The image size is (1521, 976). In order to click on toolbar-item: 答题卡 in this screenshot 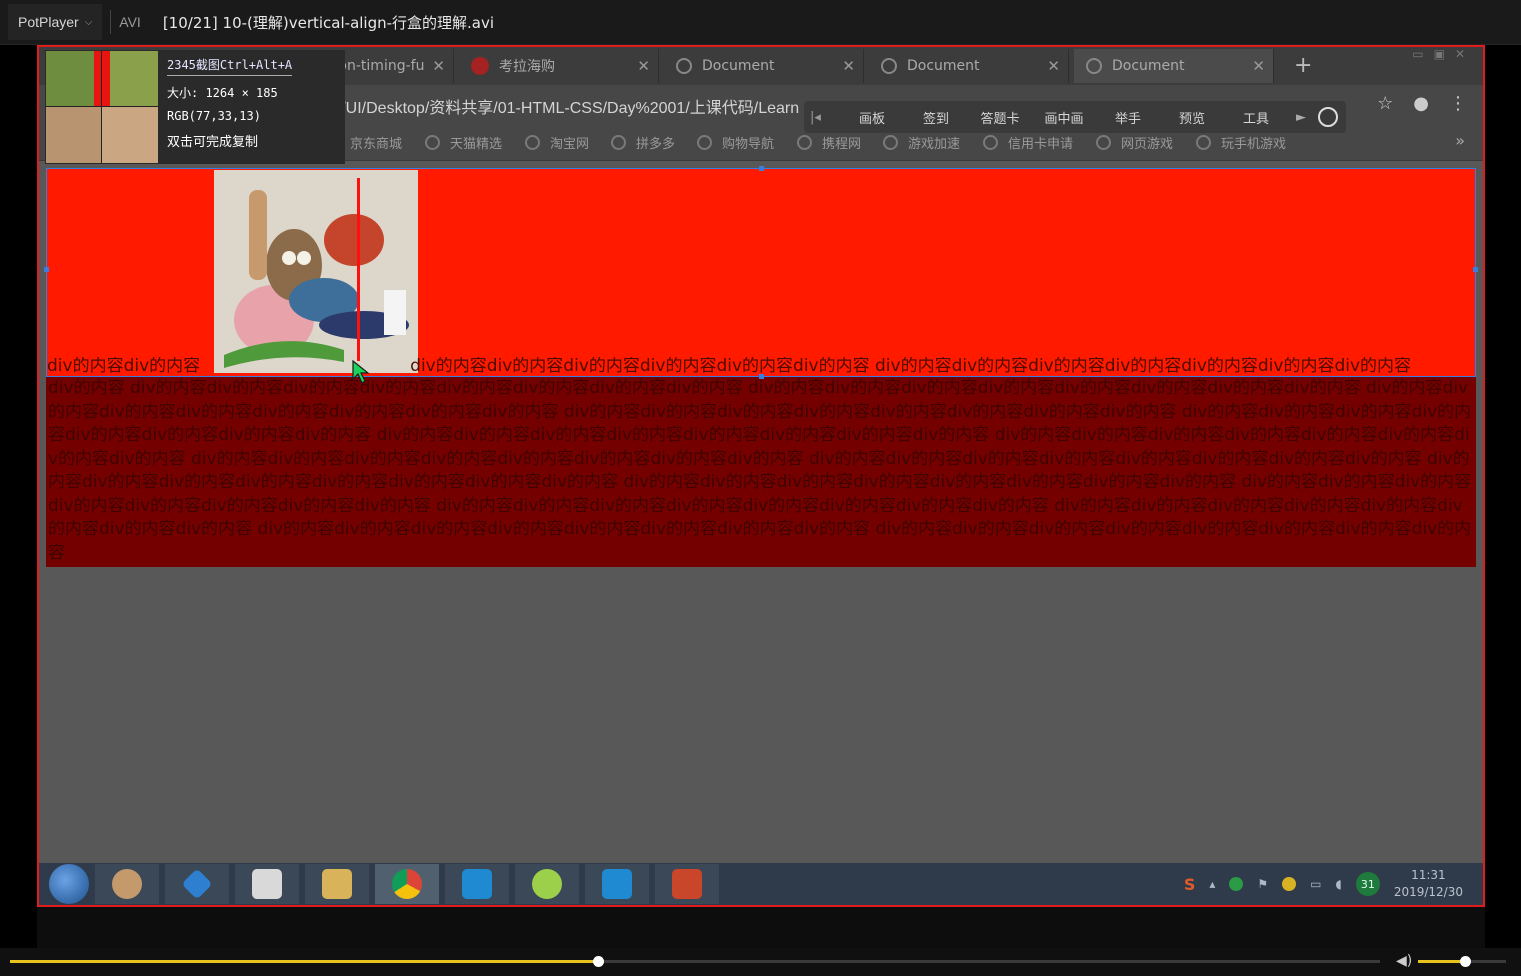, I will do `click(1000, 117)`.